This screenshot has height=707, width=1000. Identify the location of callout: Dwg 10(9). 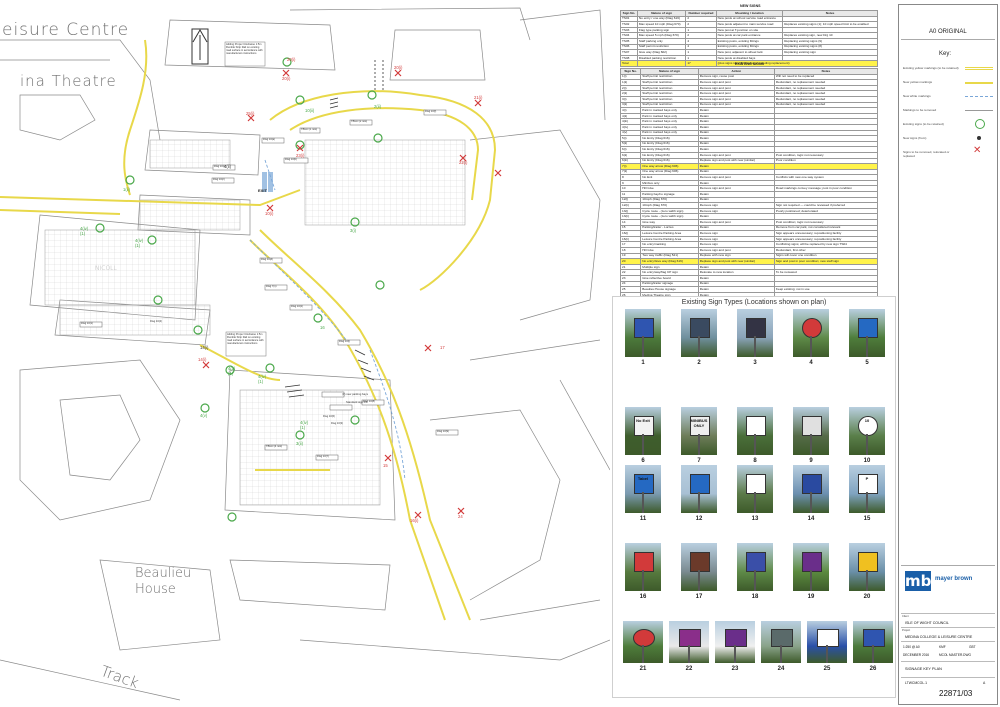
(443, 431).